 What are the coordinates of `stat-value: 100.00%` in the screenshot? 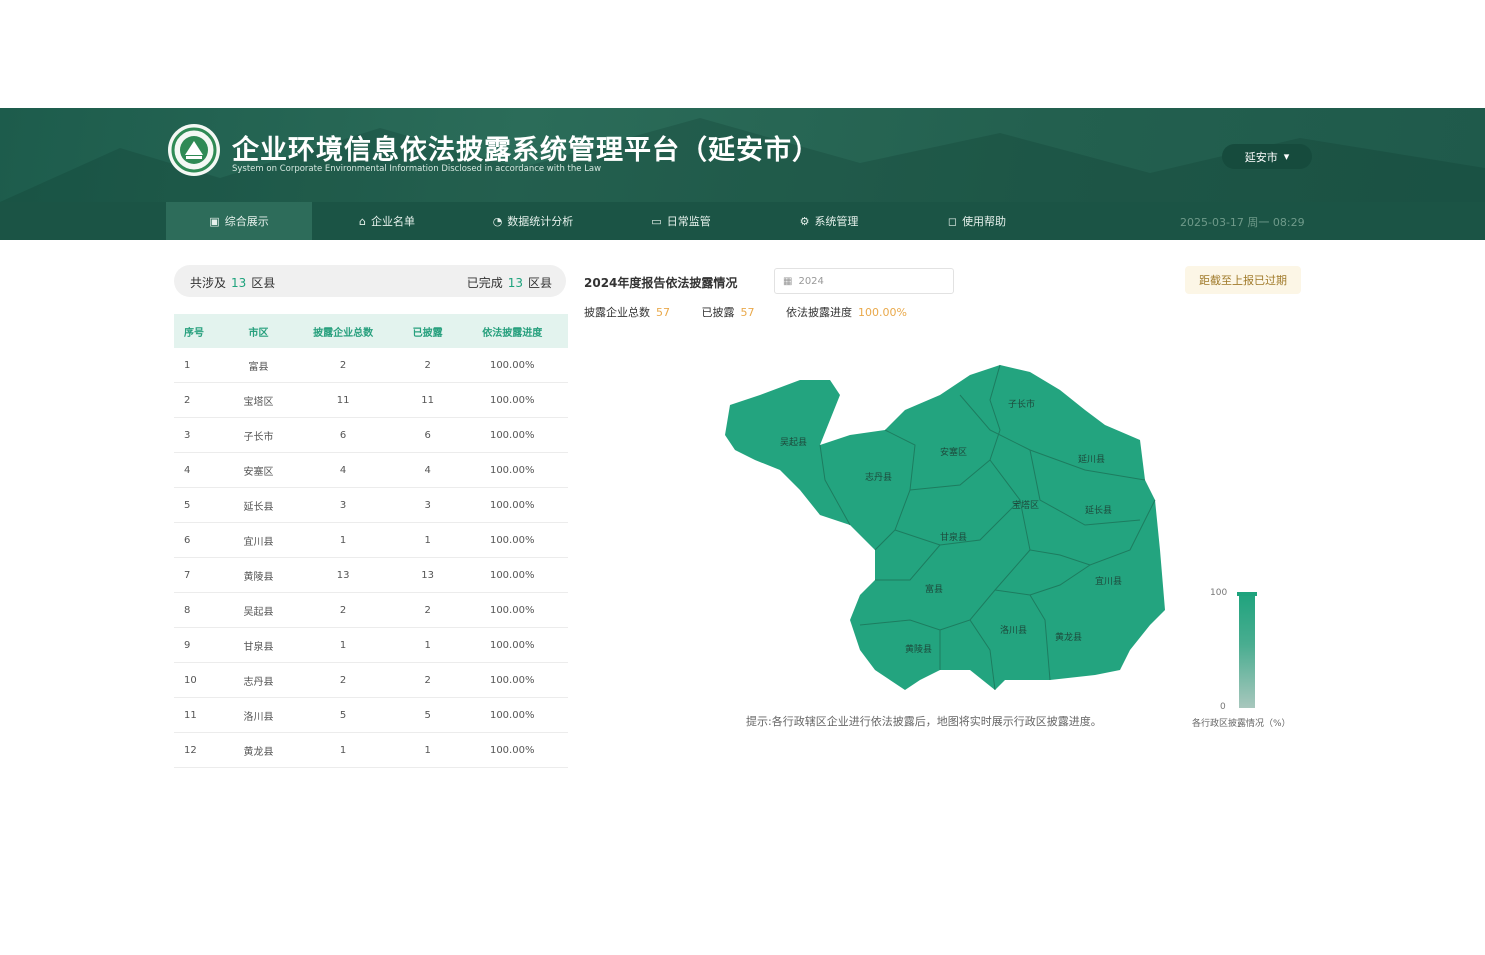 It's located at (882, 312).